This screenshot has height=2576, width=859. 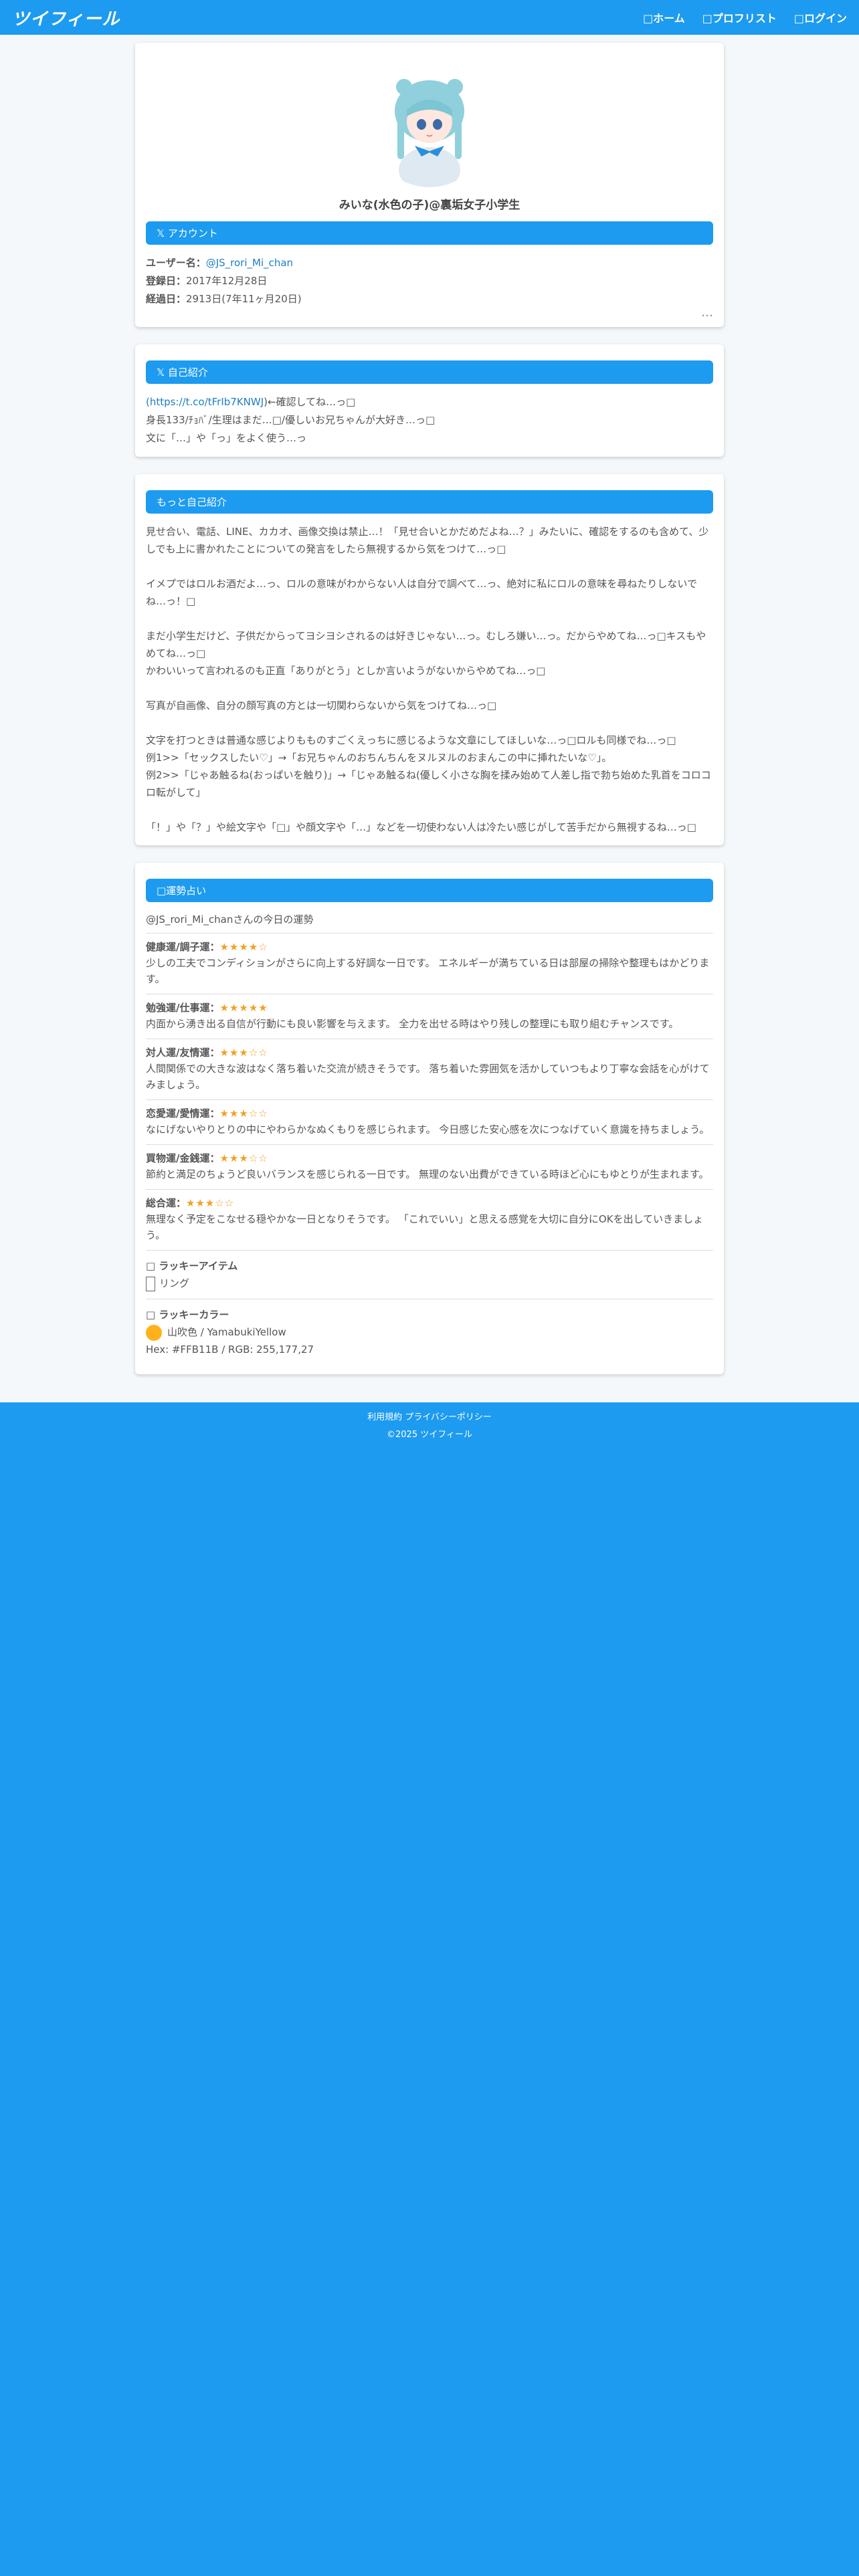 I want to click on lucky-item-section: □ ラッキーアイテム リング, so click(x=429, y=1275).